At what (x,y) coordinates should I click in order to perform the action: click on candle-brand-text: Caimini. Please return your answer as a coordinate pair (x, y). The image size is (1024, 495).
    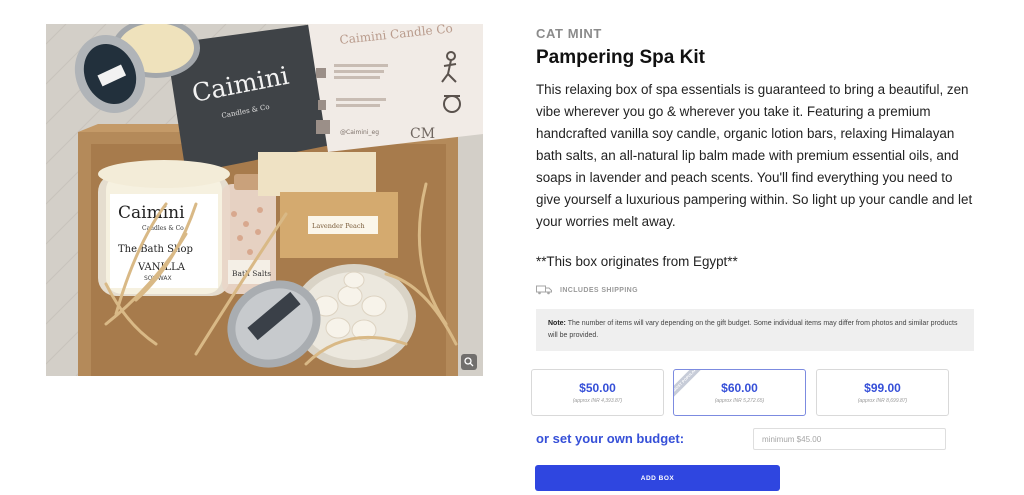
    Looking at the image, I should click on (151, 213).